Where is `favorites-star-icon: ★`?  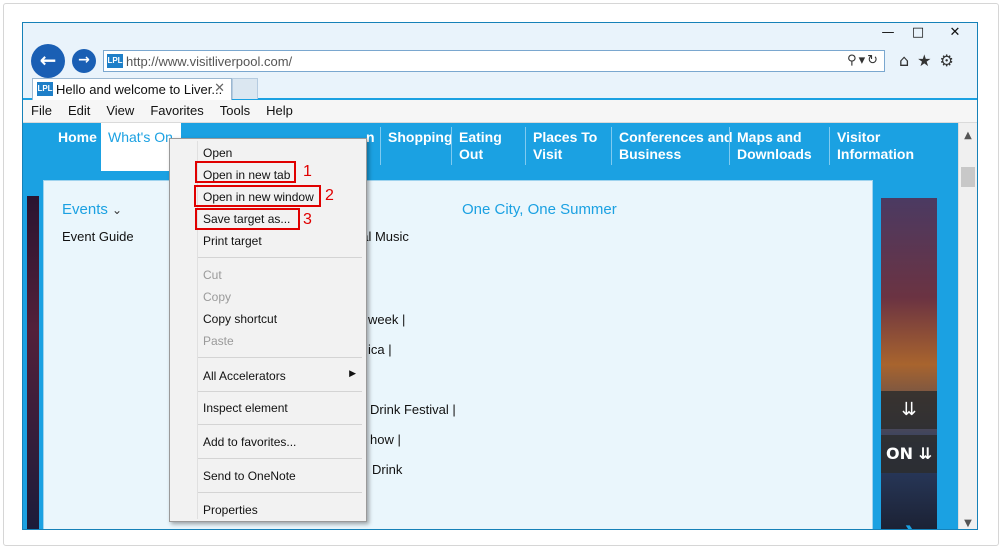 favorites-star-icon: ★ is located at coordinates (924, 60).